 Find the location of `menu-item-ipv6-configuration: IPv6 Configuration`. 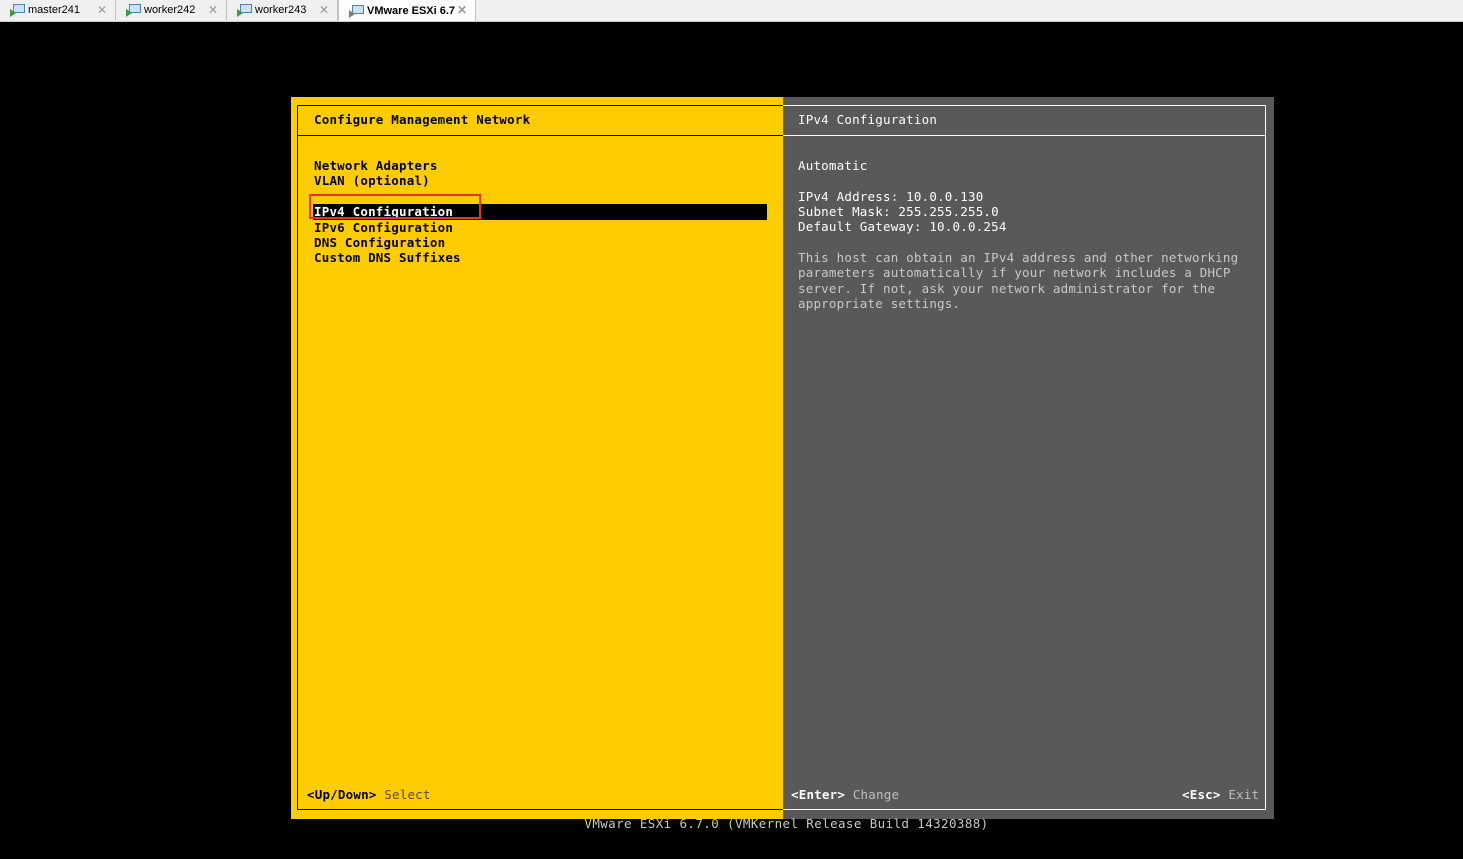

menu-item-ipv6-configuration: IPv6 Configuration is located at coordinates (540, 227).